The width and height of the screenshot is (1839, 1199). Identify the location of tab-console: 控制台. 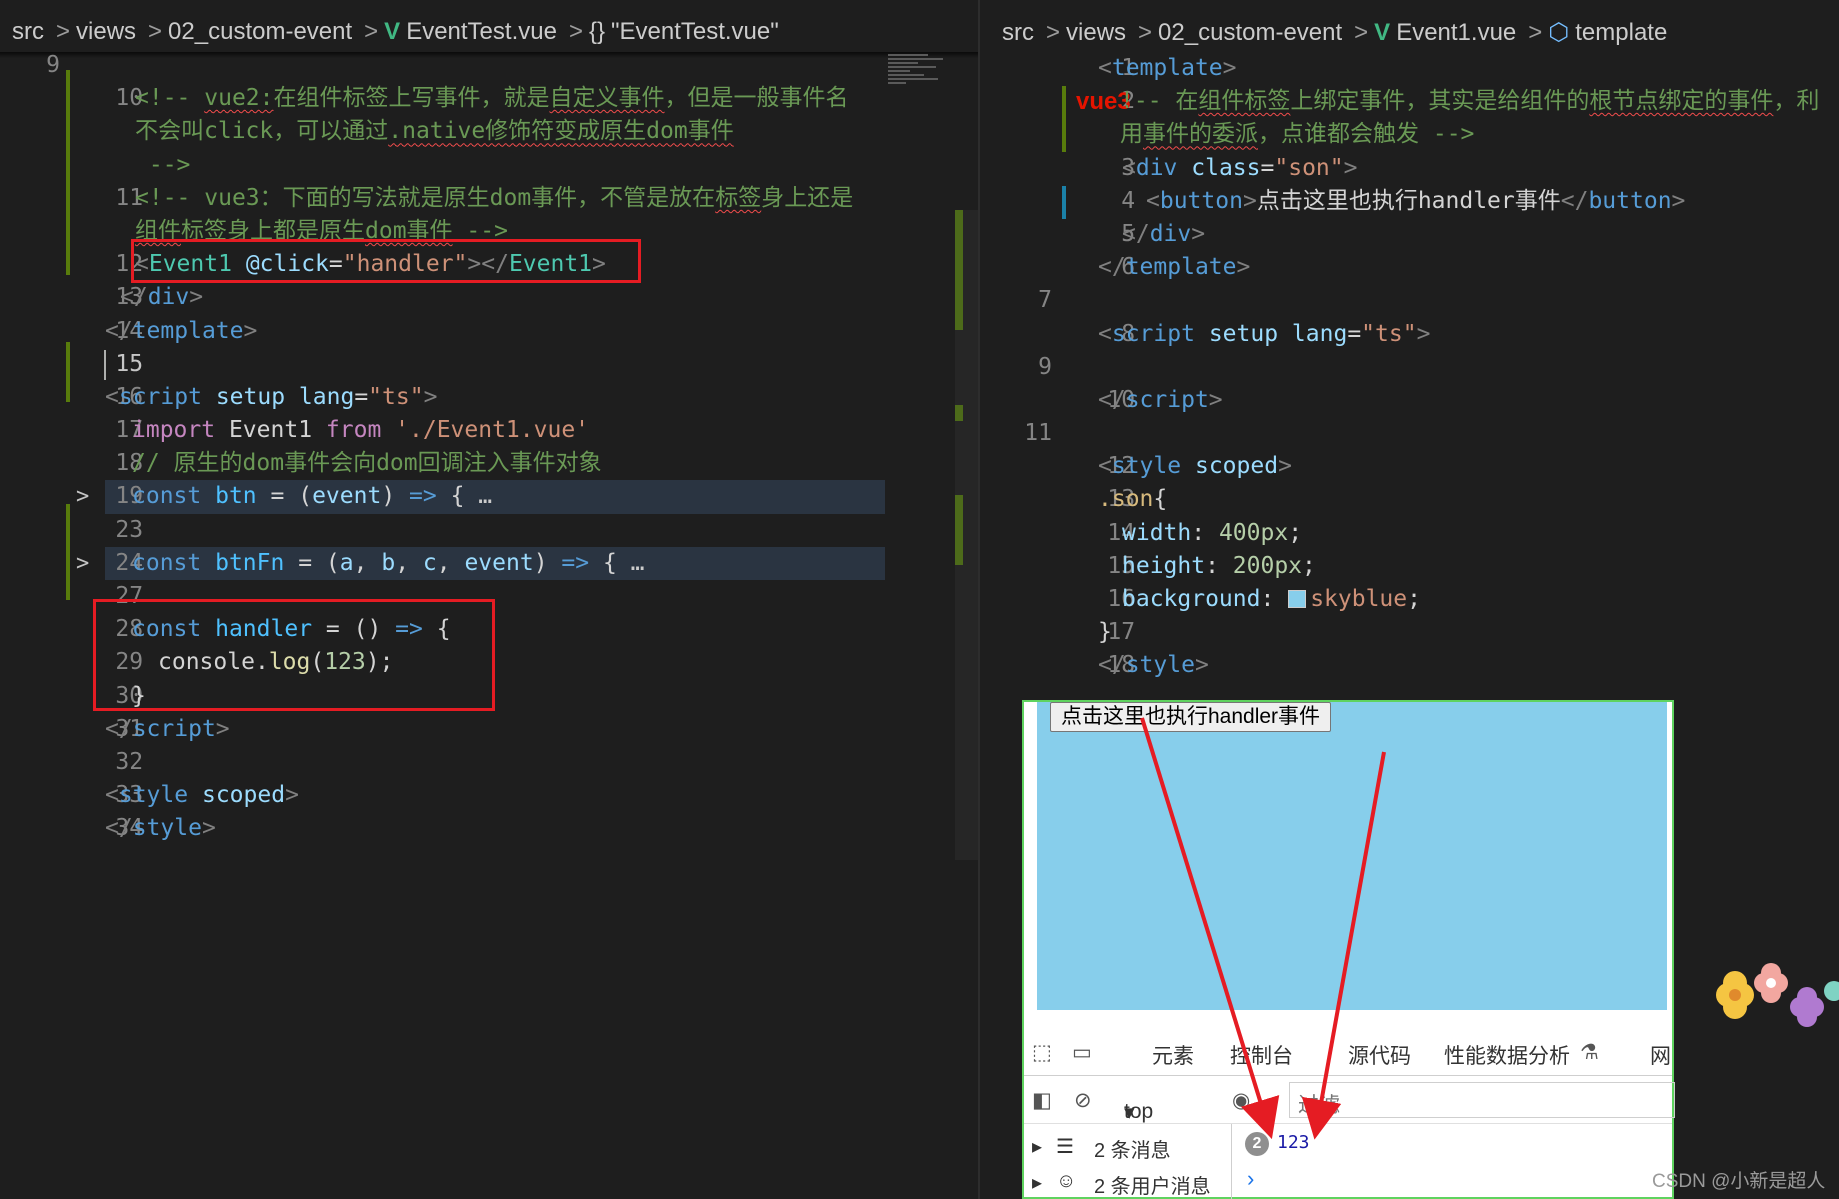
(1261, 1055).